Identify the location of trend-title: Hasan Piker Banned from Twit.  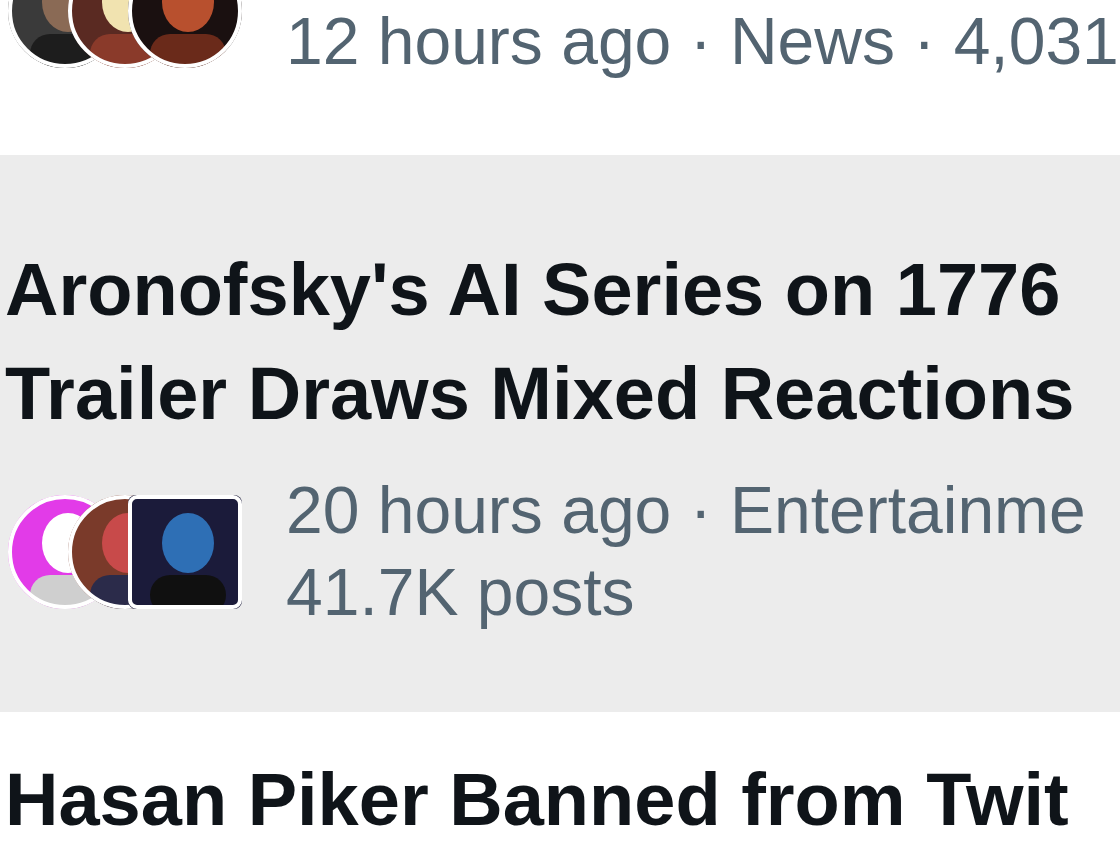
(561, 800).